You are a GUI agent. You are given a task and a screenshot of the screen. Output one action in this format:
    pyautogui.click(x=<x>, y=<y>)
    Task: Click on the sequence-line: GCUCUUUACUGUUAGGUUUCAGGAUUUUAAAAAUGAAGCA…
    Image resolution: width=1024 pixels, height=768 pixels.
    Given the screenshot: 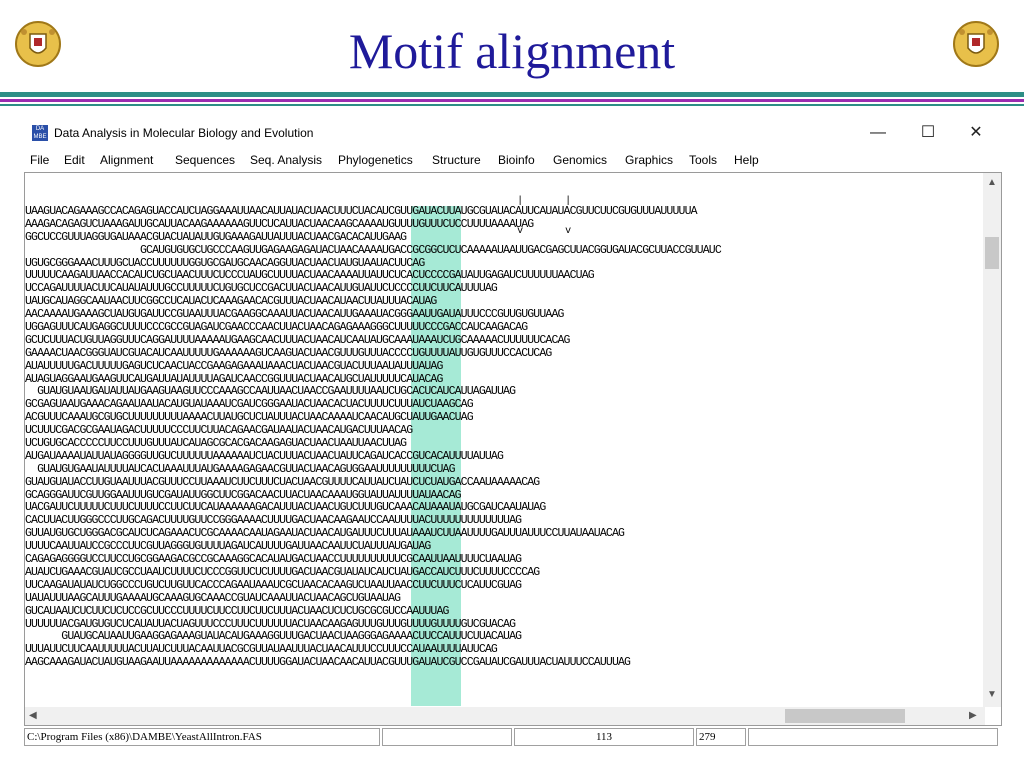 What is the action you would take?
    pyautogui.click(x=297, y=340)
    